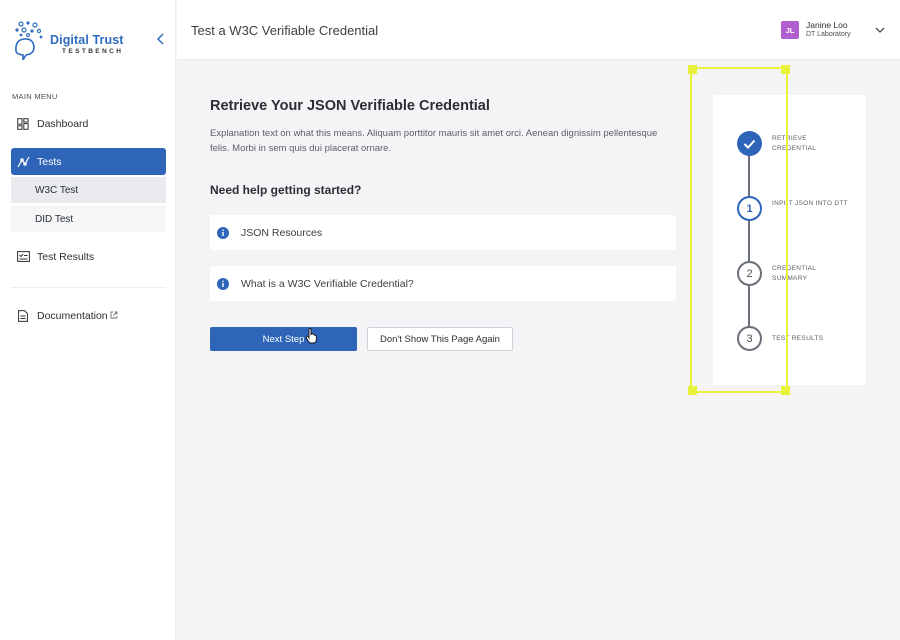 This screenshot has height=640, width=900. What do you see at coordinates (29, 40) in the screenshot?
I see `logo-icon` at bounding box center [29, 40].